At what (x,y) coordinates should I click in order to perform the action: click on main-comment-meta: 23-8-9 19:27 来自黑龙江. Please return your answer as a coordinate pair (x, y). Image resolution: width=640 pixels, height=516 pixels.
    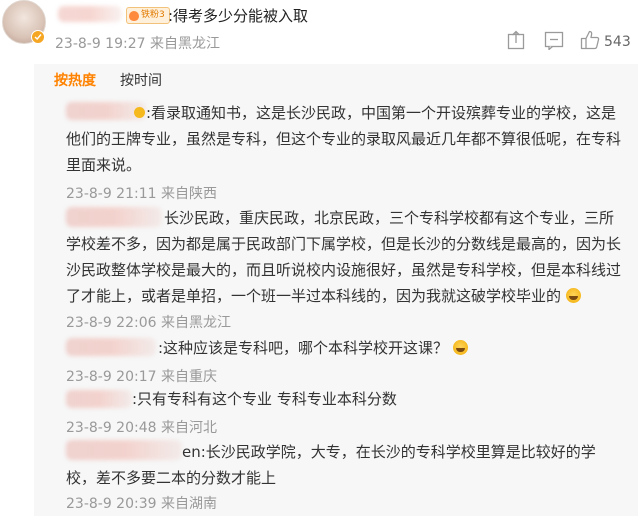
    Looking at the image, I should click on (137, 44).